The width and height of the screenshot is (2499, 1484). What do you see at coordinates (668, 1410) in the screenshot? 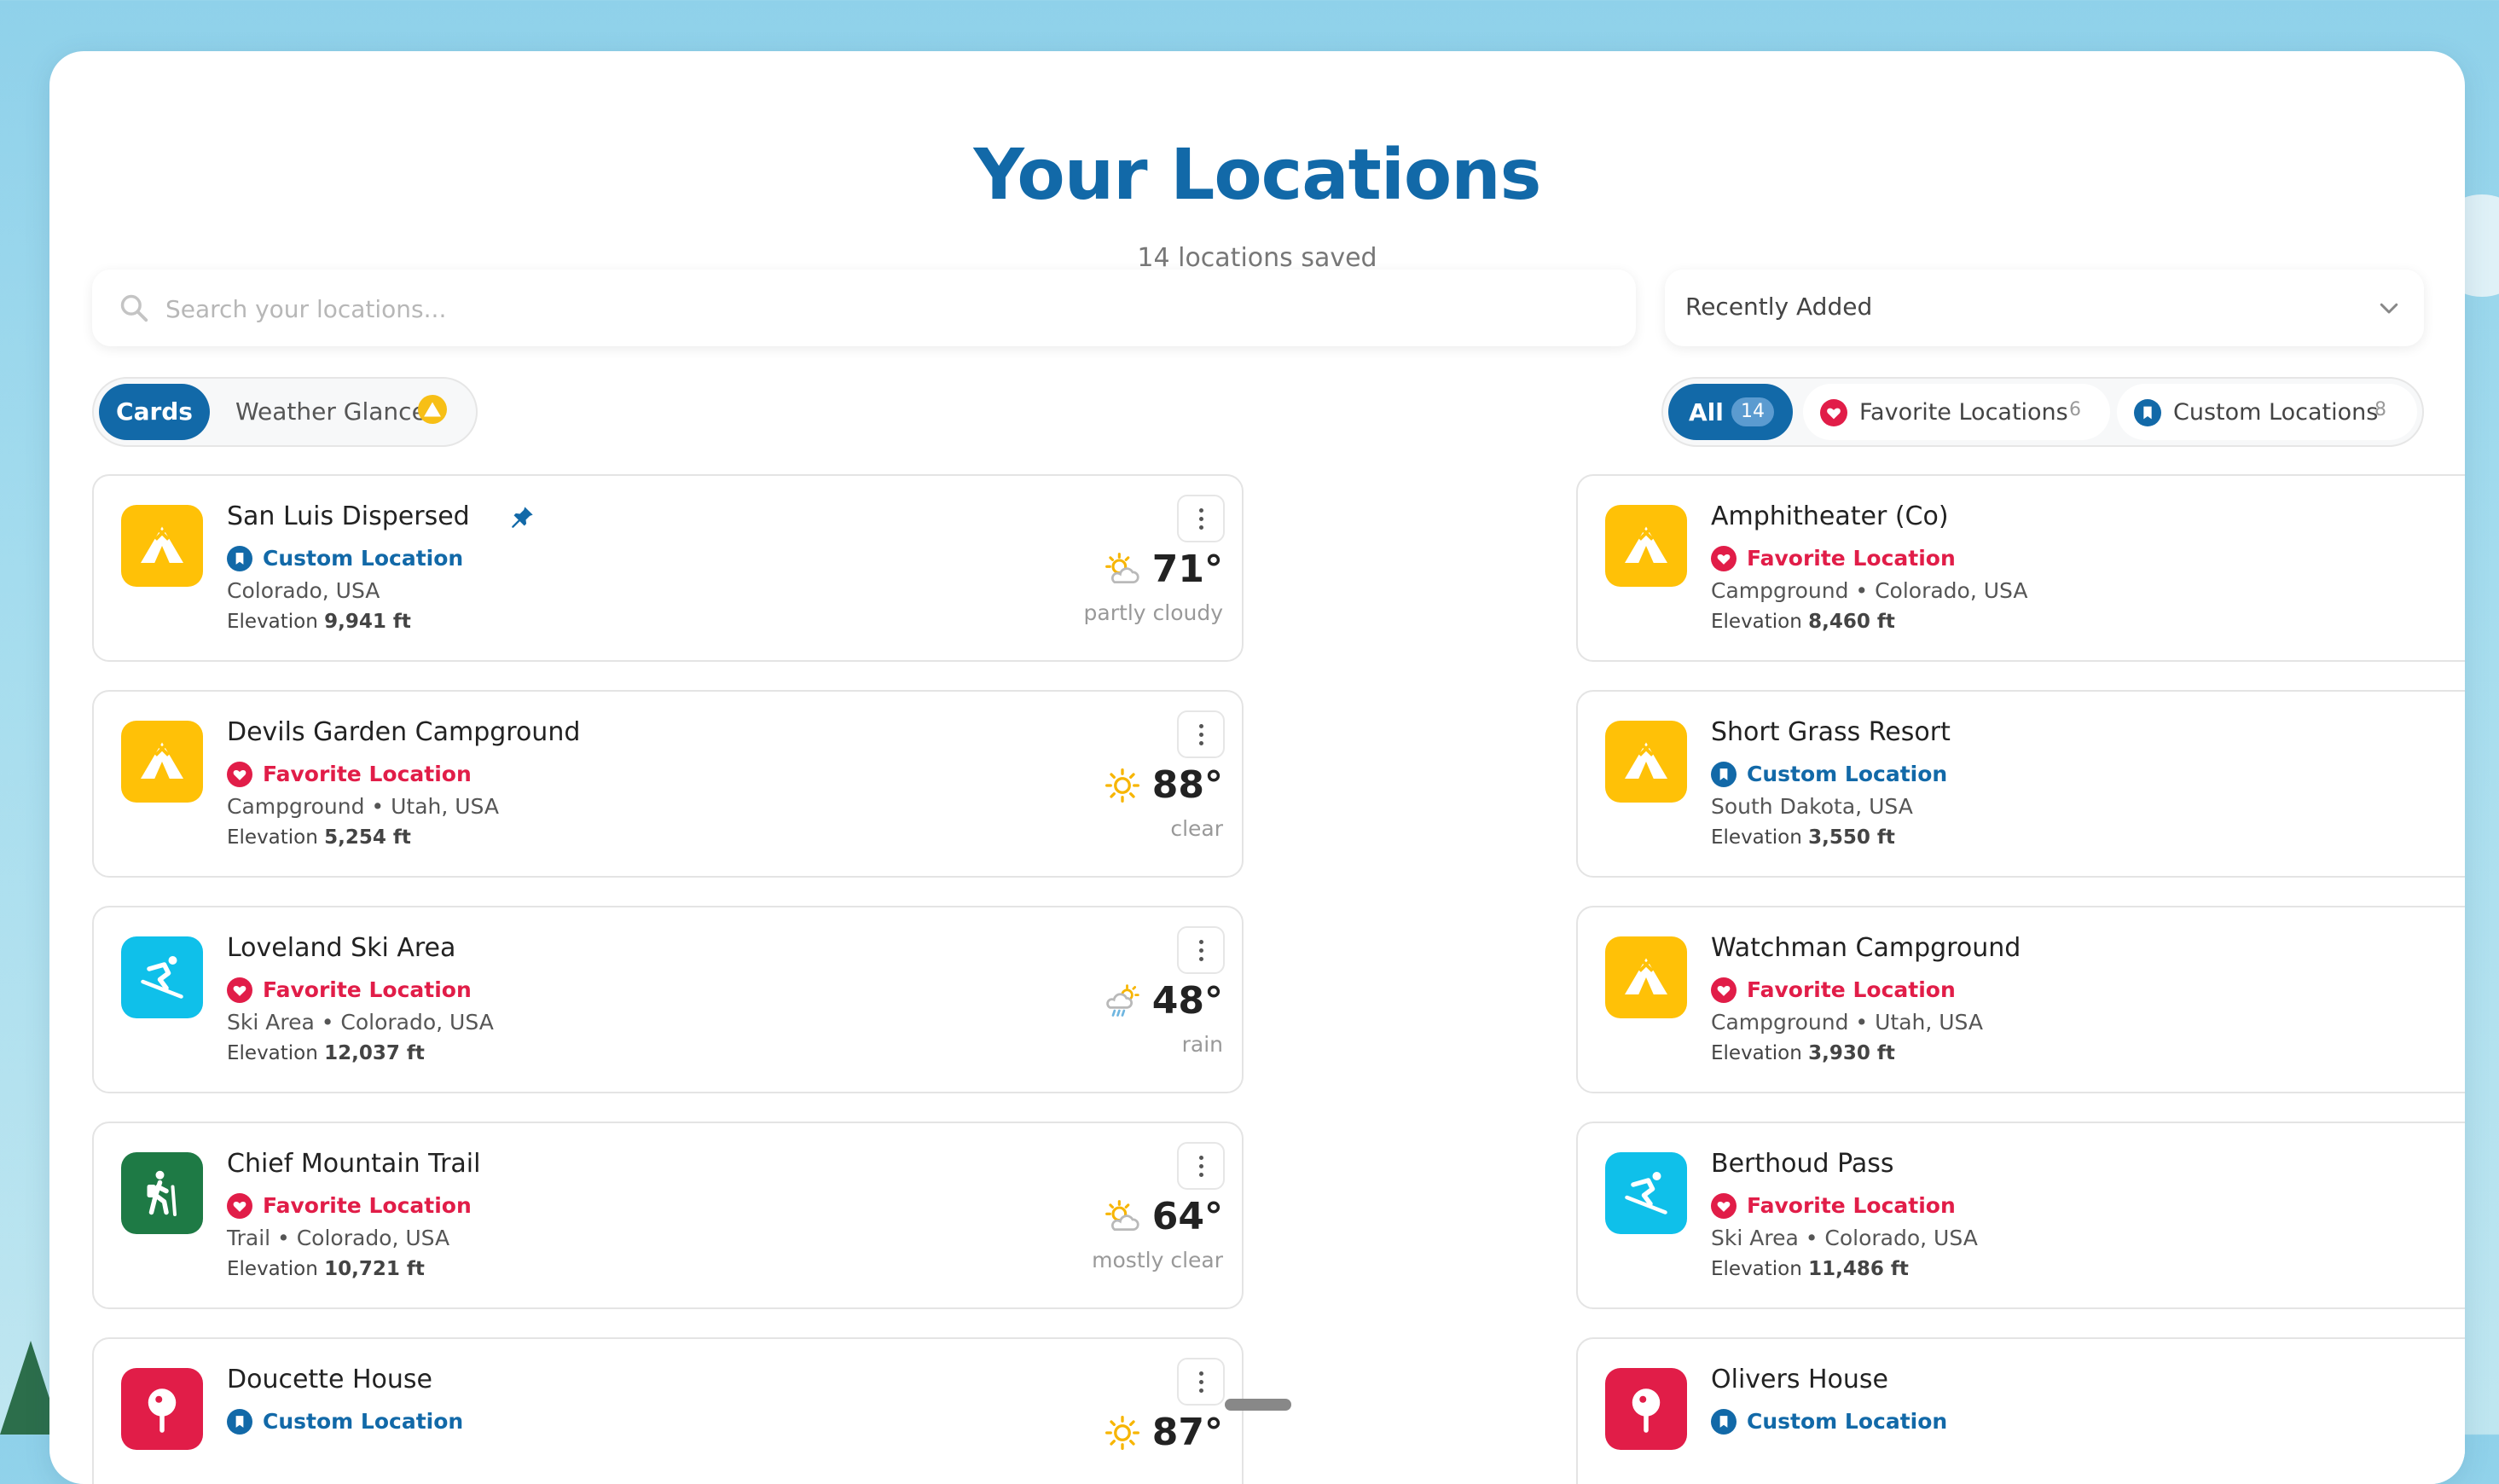
I see `location-card: Doucette House Custom Location 87°` at bounding box center [668, 1410].